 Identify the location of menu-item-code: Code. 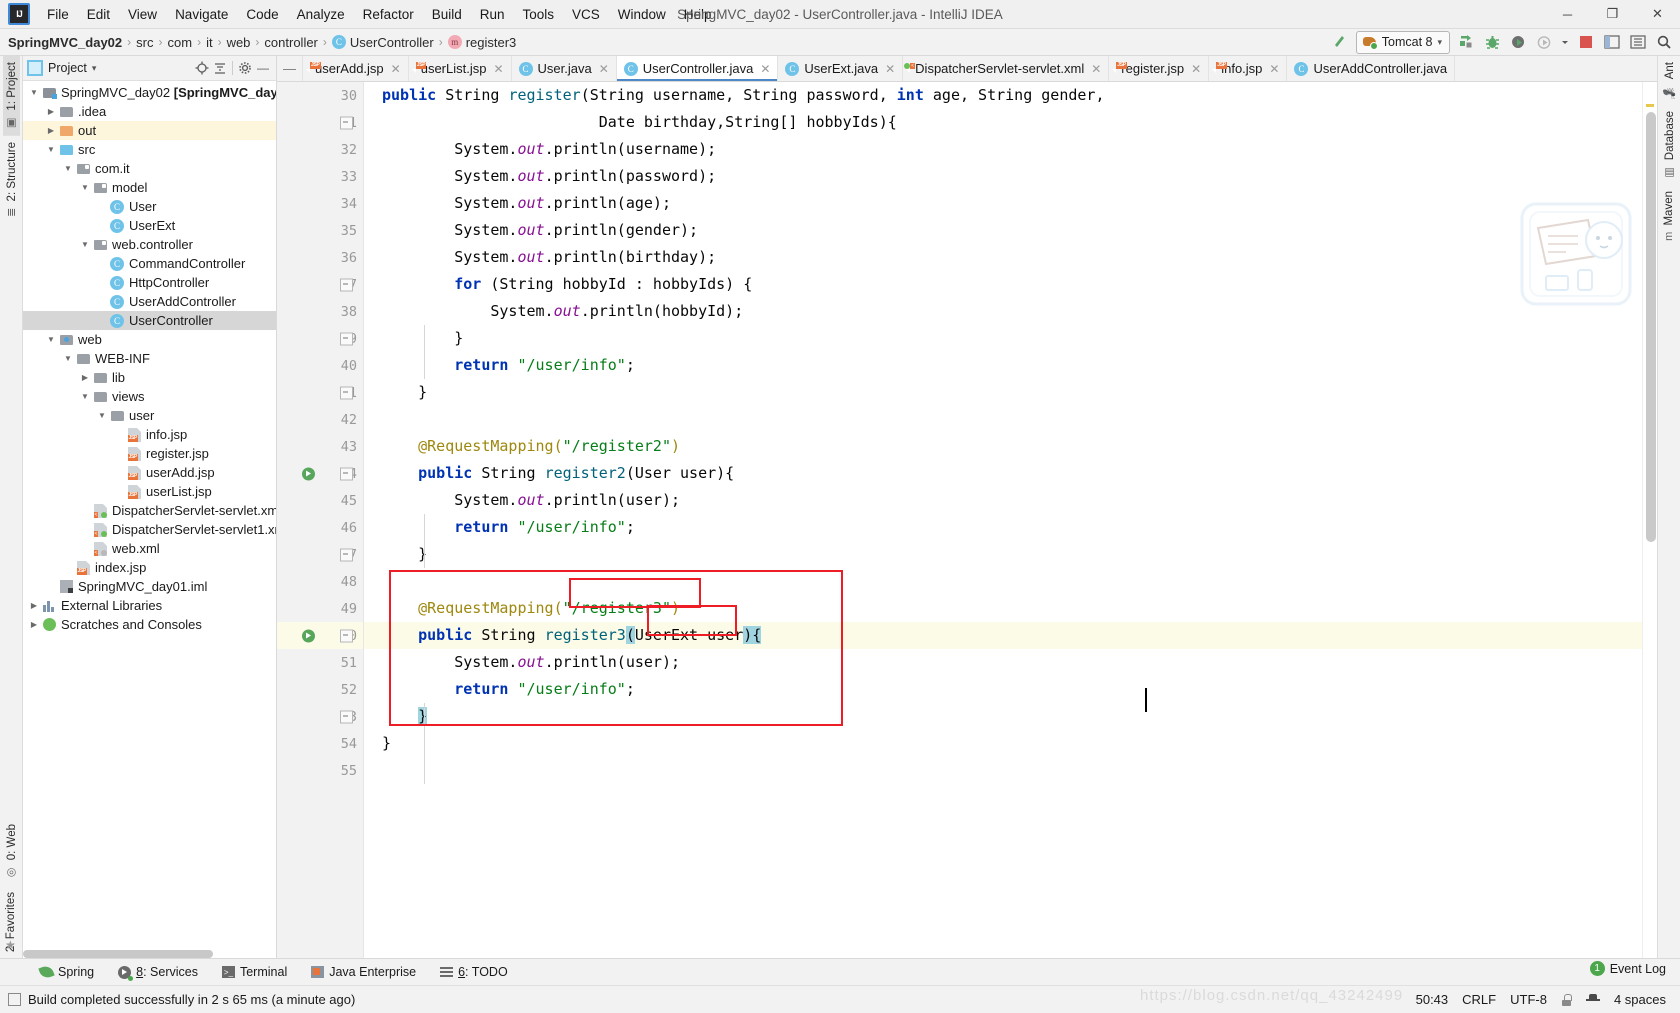
(262, 14).